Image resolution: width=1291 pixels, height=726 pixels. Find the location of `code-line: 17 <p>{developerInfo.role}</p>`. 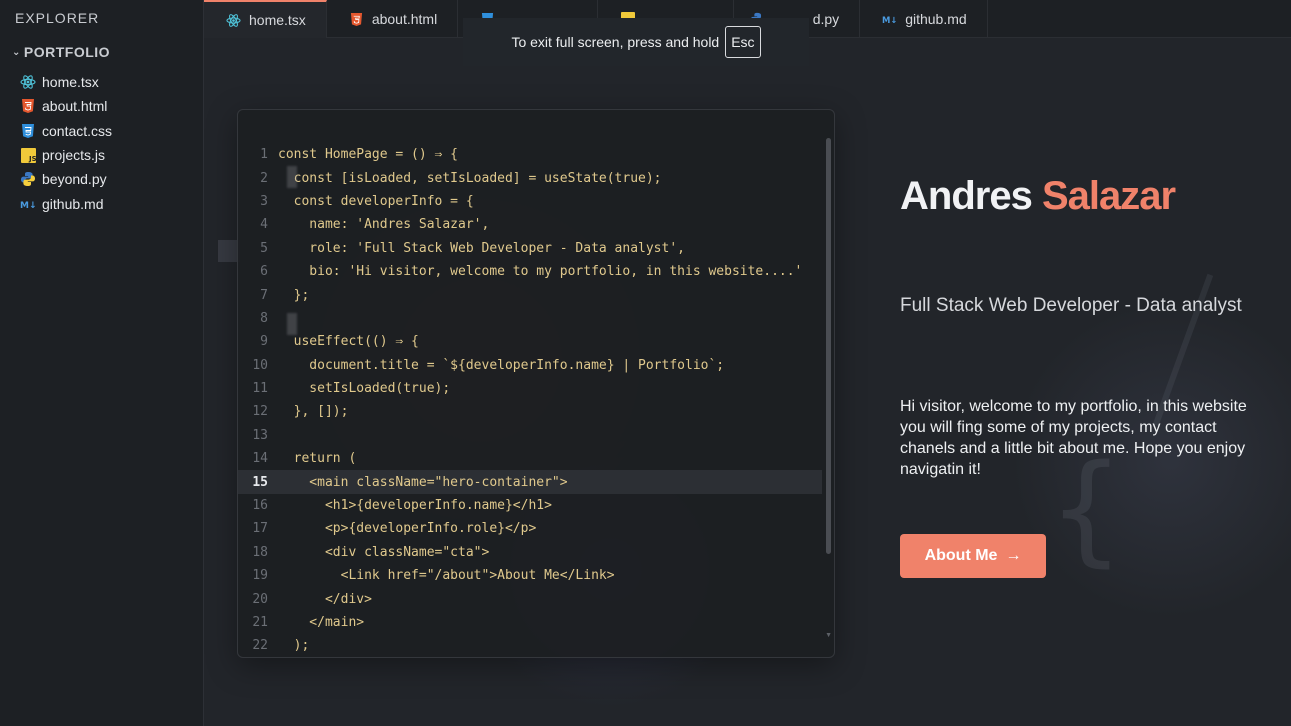

code-line: 17 <p>{developerInfo.role}</p> is located at coordinates (530, 528).